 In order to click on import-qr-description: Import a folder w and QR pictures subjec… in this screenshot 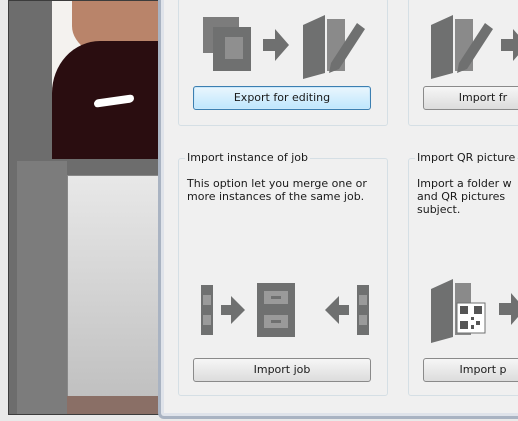, I will do `click(464, 196)`.